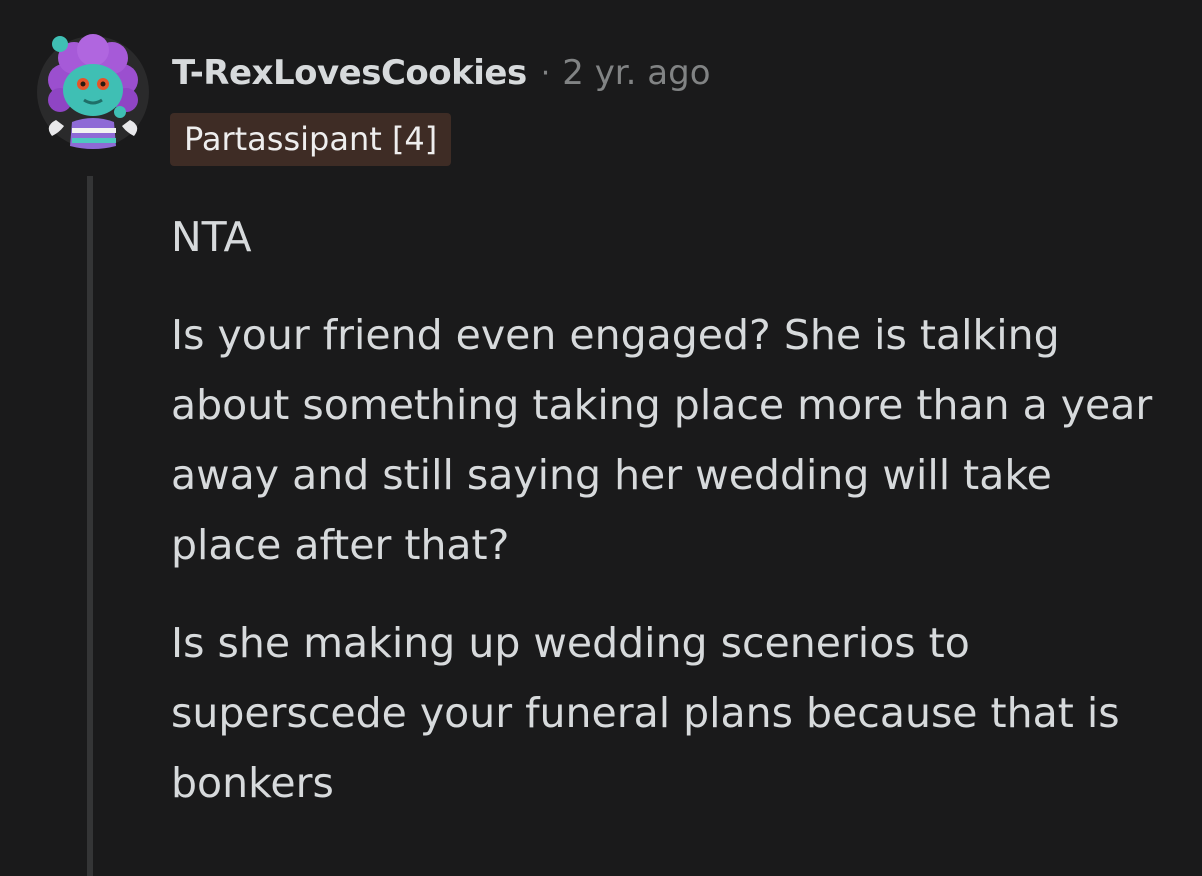  I want to click on username-link: T-RexLovesCookies, so click(349, 73).